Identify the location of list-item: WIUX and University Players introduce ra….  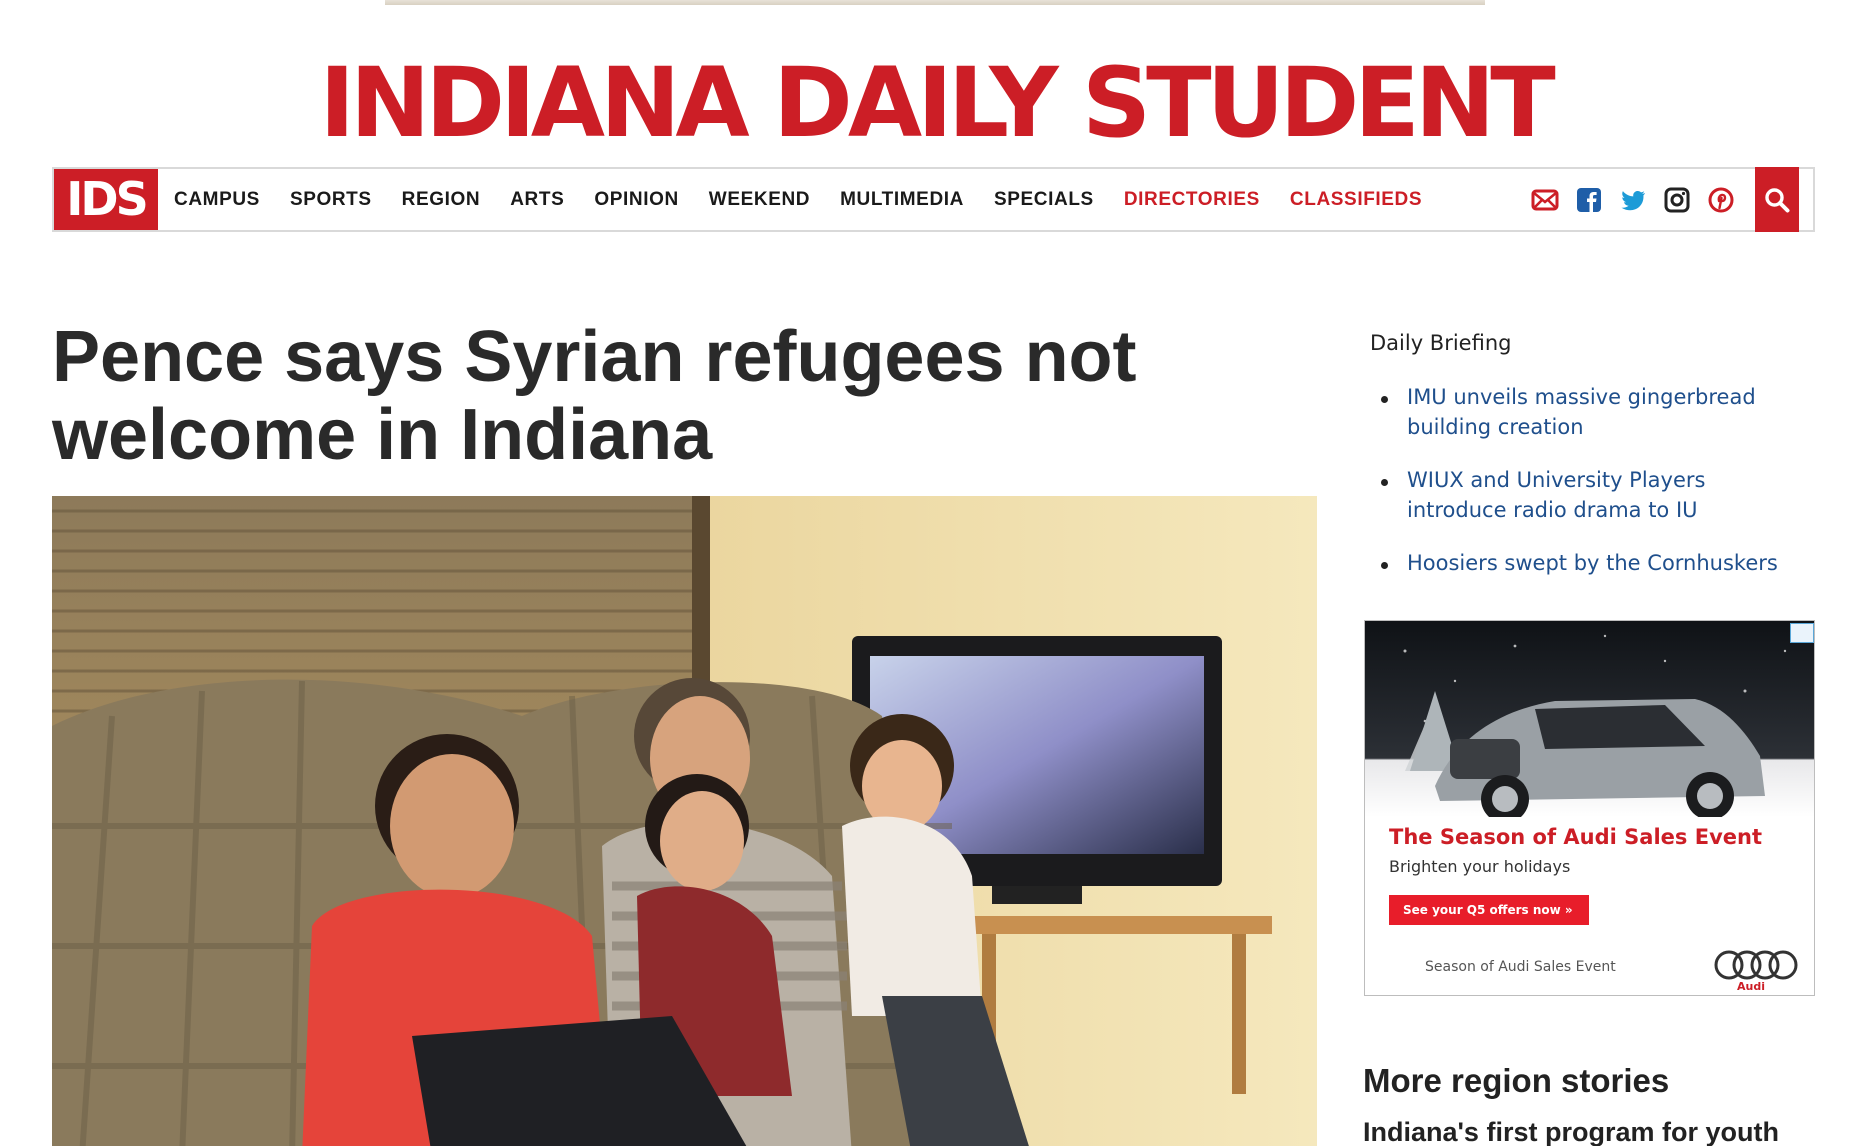
(1591, 495).